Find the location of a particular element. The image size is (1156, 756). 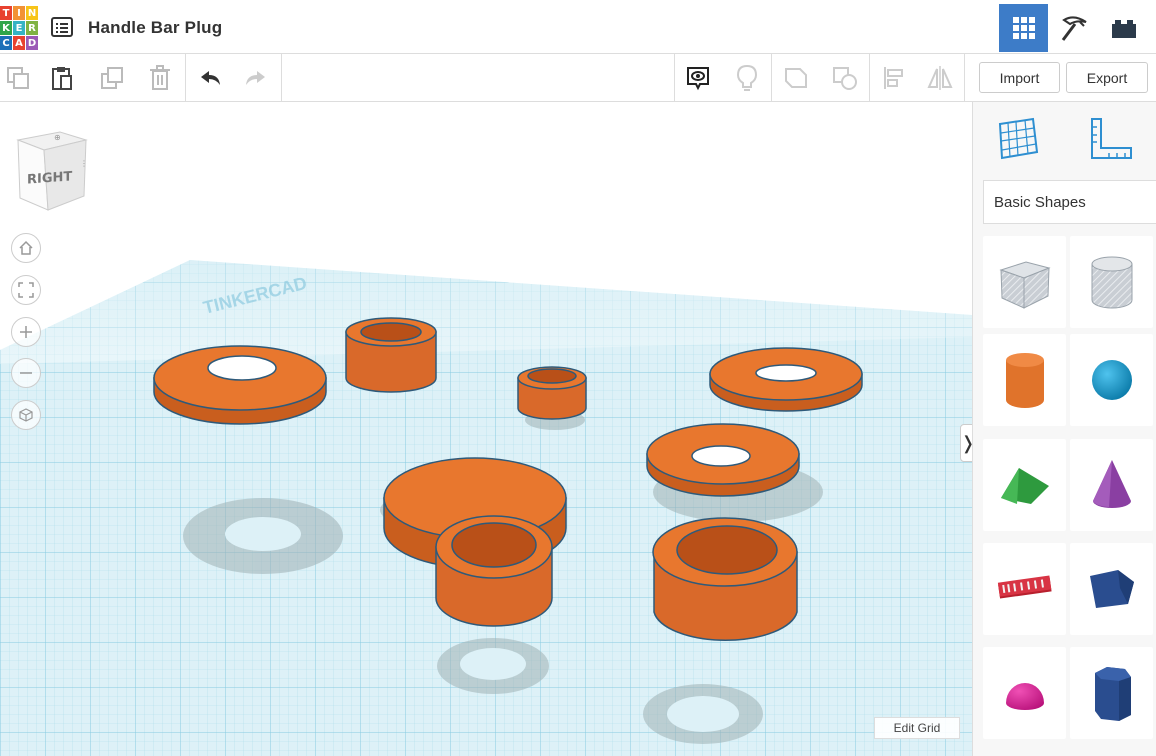

shape-sphere is located at coordinates (1111, 380).